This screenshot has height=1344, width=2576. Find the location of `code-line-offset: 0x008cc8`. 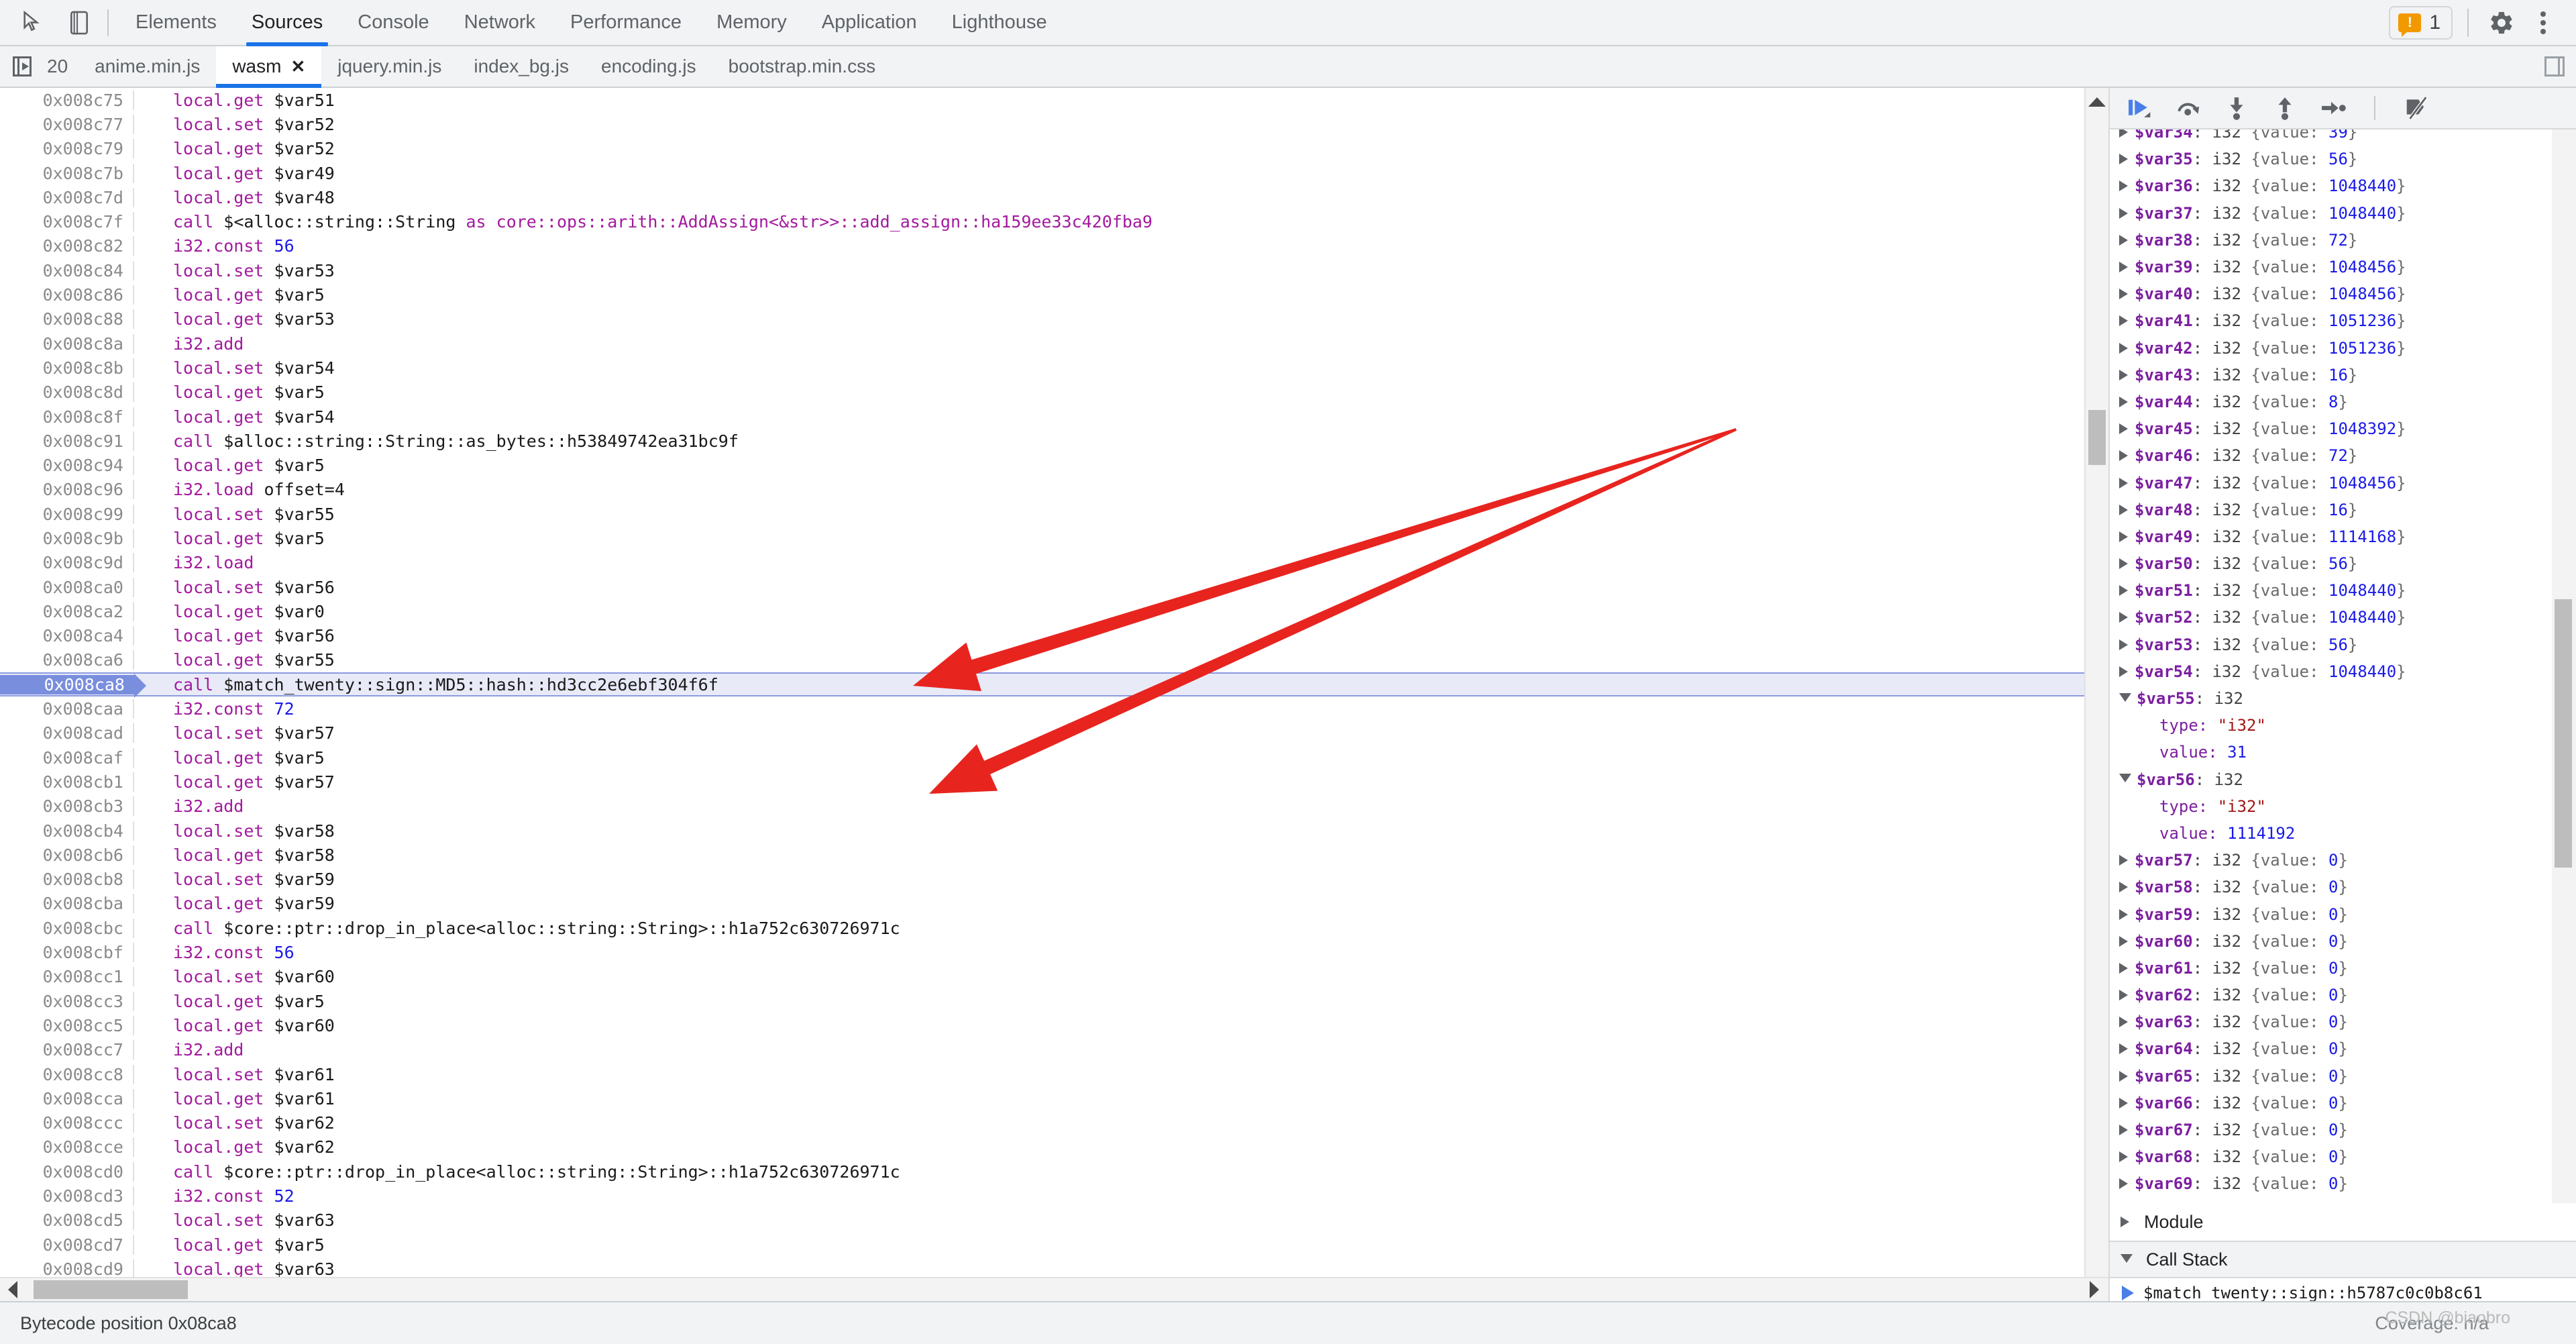

code-line-offset: 0x008cc8 is located at coordinates (67, 1074).